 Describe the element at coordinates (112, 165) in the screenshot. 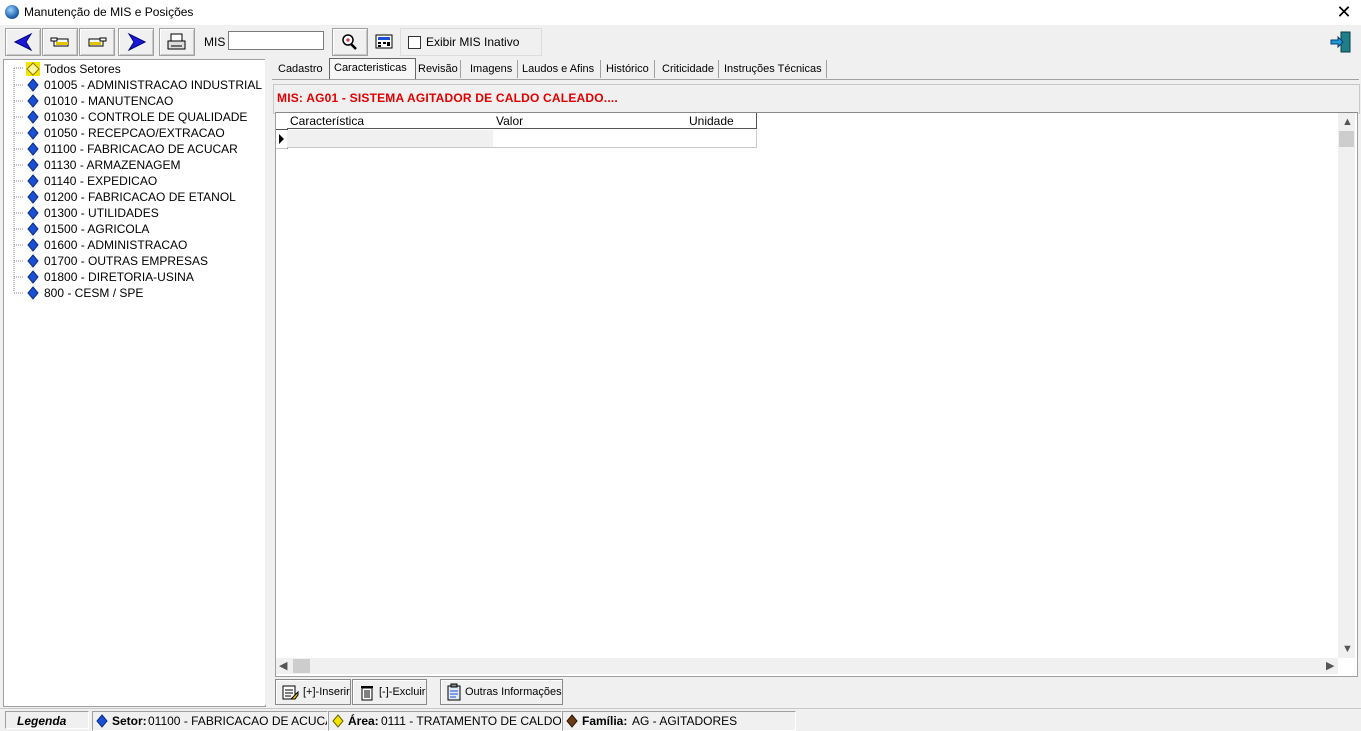

I see `tree-item-sector: 01130 - ARMAZENAGEM` at that location.